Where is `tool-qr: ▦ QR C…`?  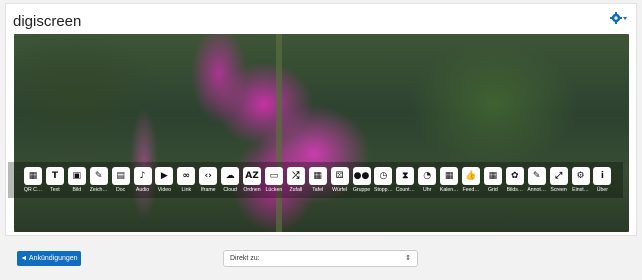 tool-qr: ▦ QR C… is located at coordinates (33, 180).